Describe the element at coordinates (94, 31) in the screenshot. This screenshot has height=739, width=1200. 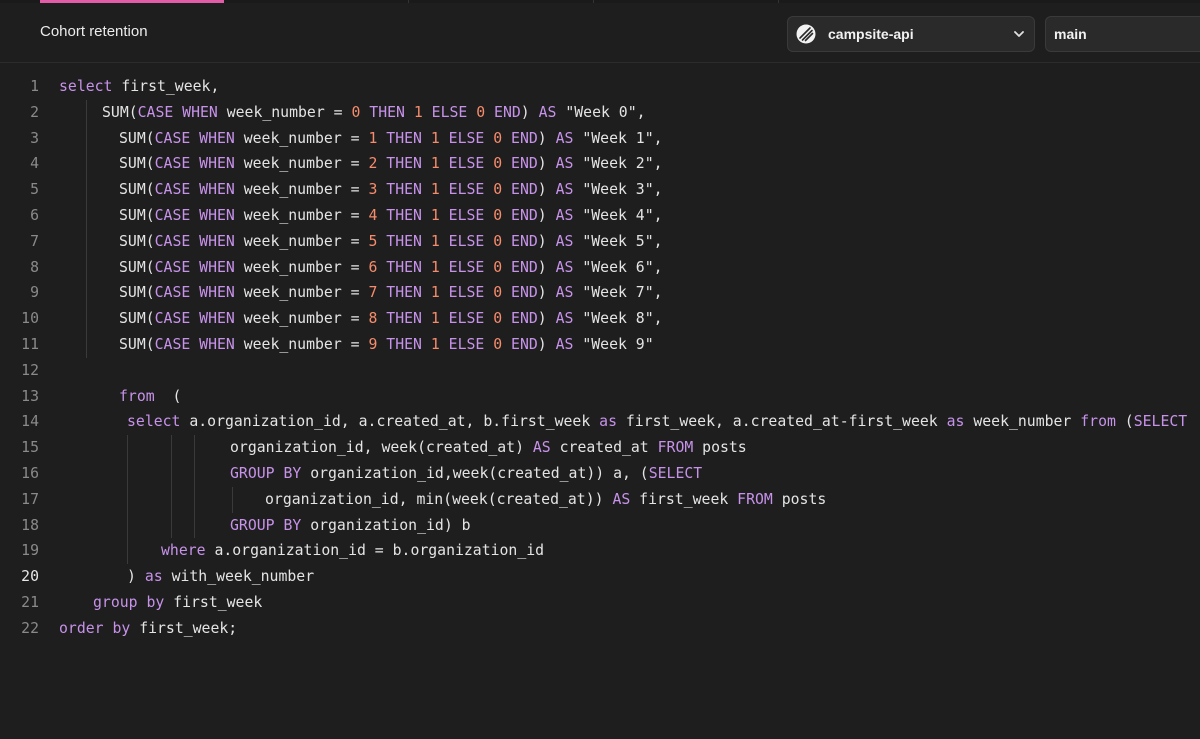
I see `query-title: Cohort retention` at that location.